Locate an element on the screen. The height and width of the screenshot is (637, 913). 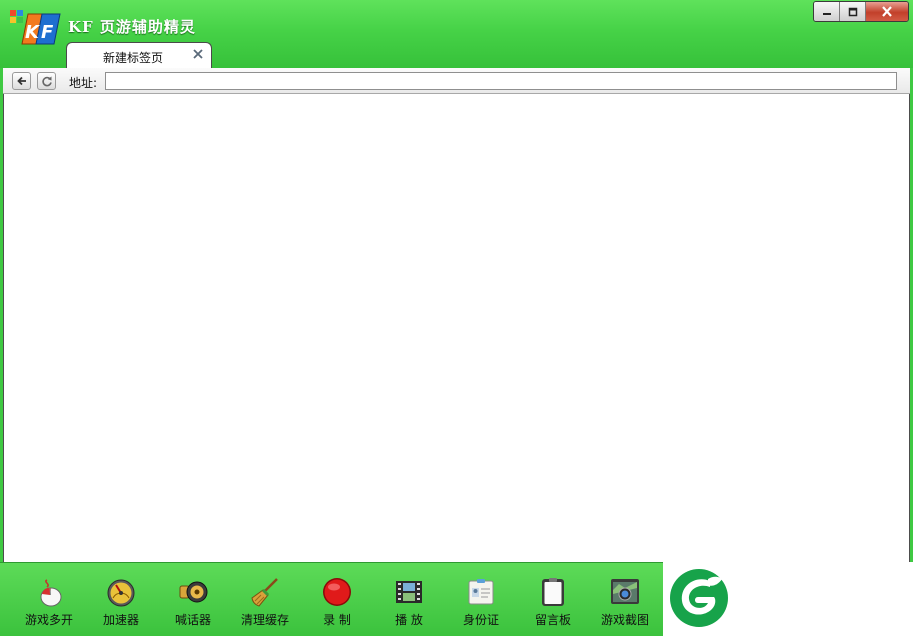
clipboard-icon is located at coordinates (553, 592).